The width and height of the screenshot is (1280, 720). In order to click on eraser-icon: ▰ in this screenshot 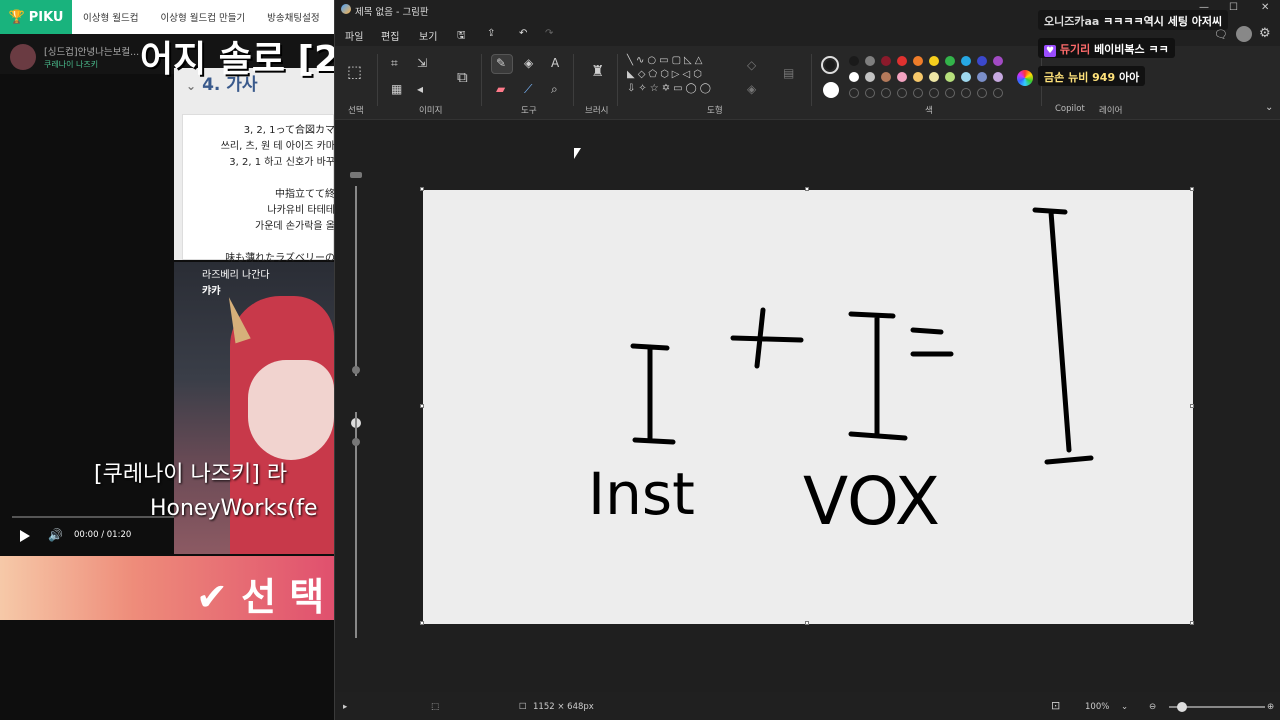, I will do `click(500, 89)`.